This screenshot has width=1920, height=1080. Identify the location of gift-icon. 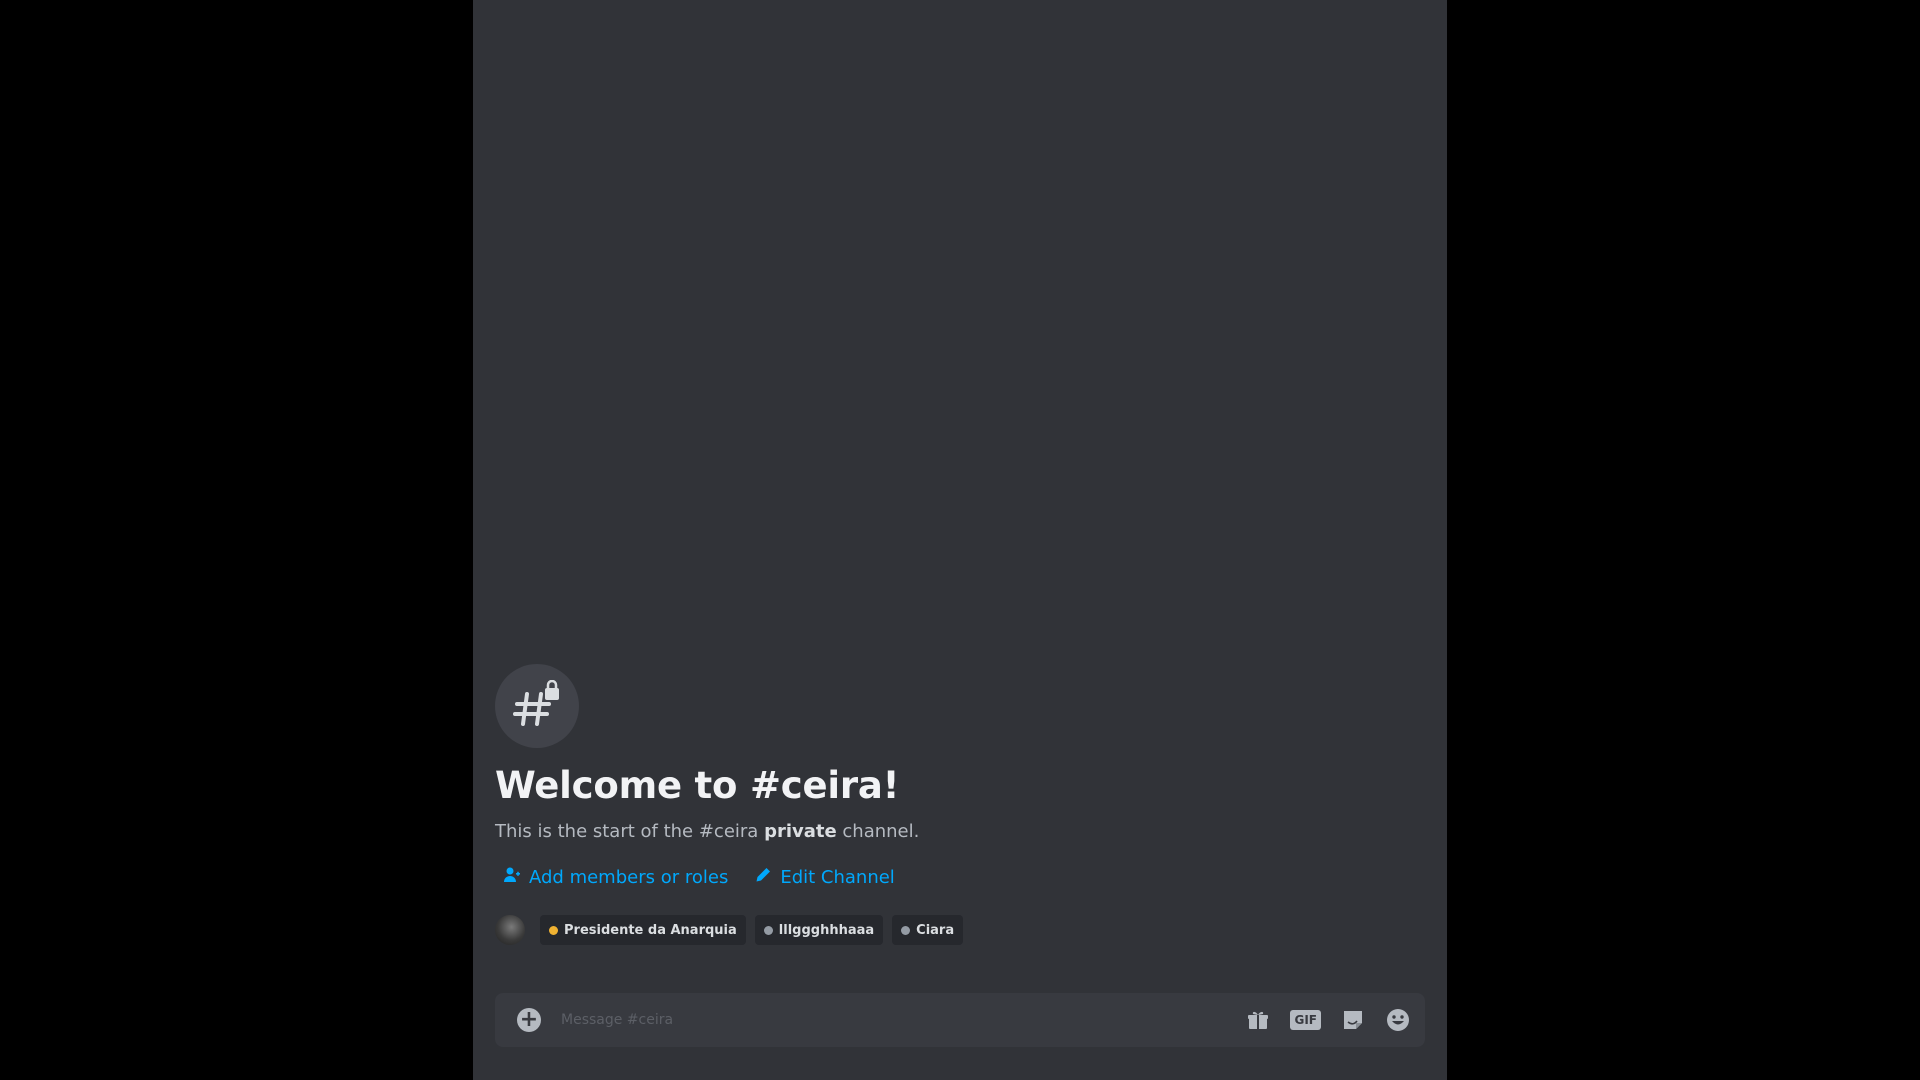
(1258, 1020).